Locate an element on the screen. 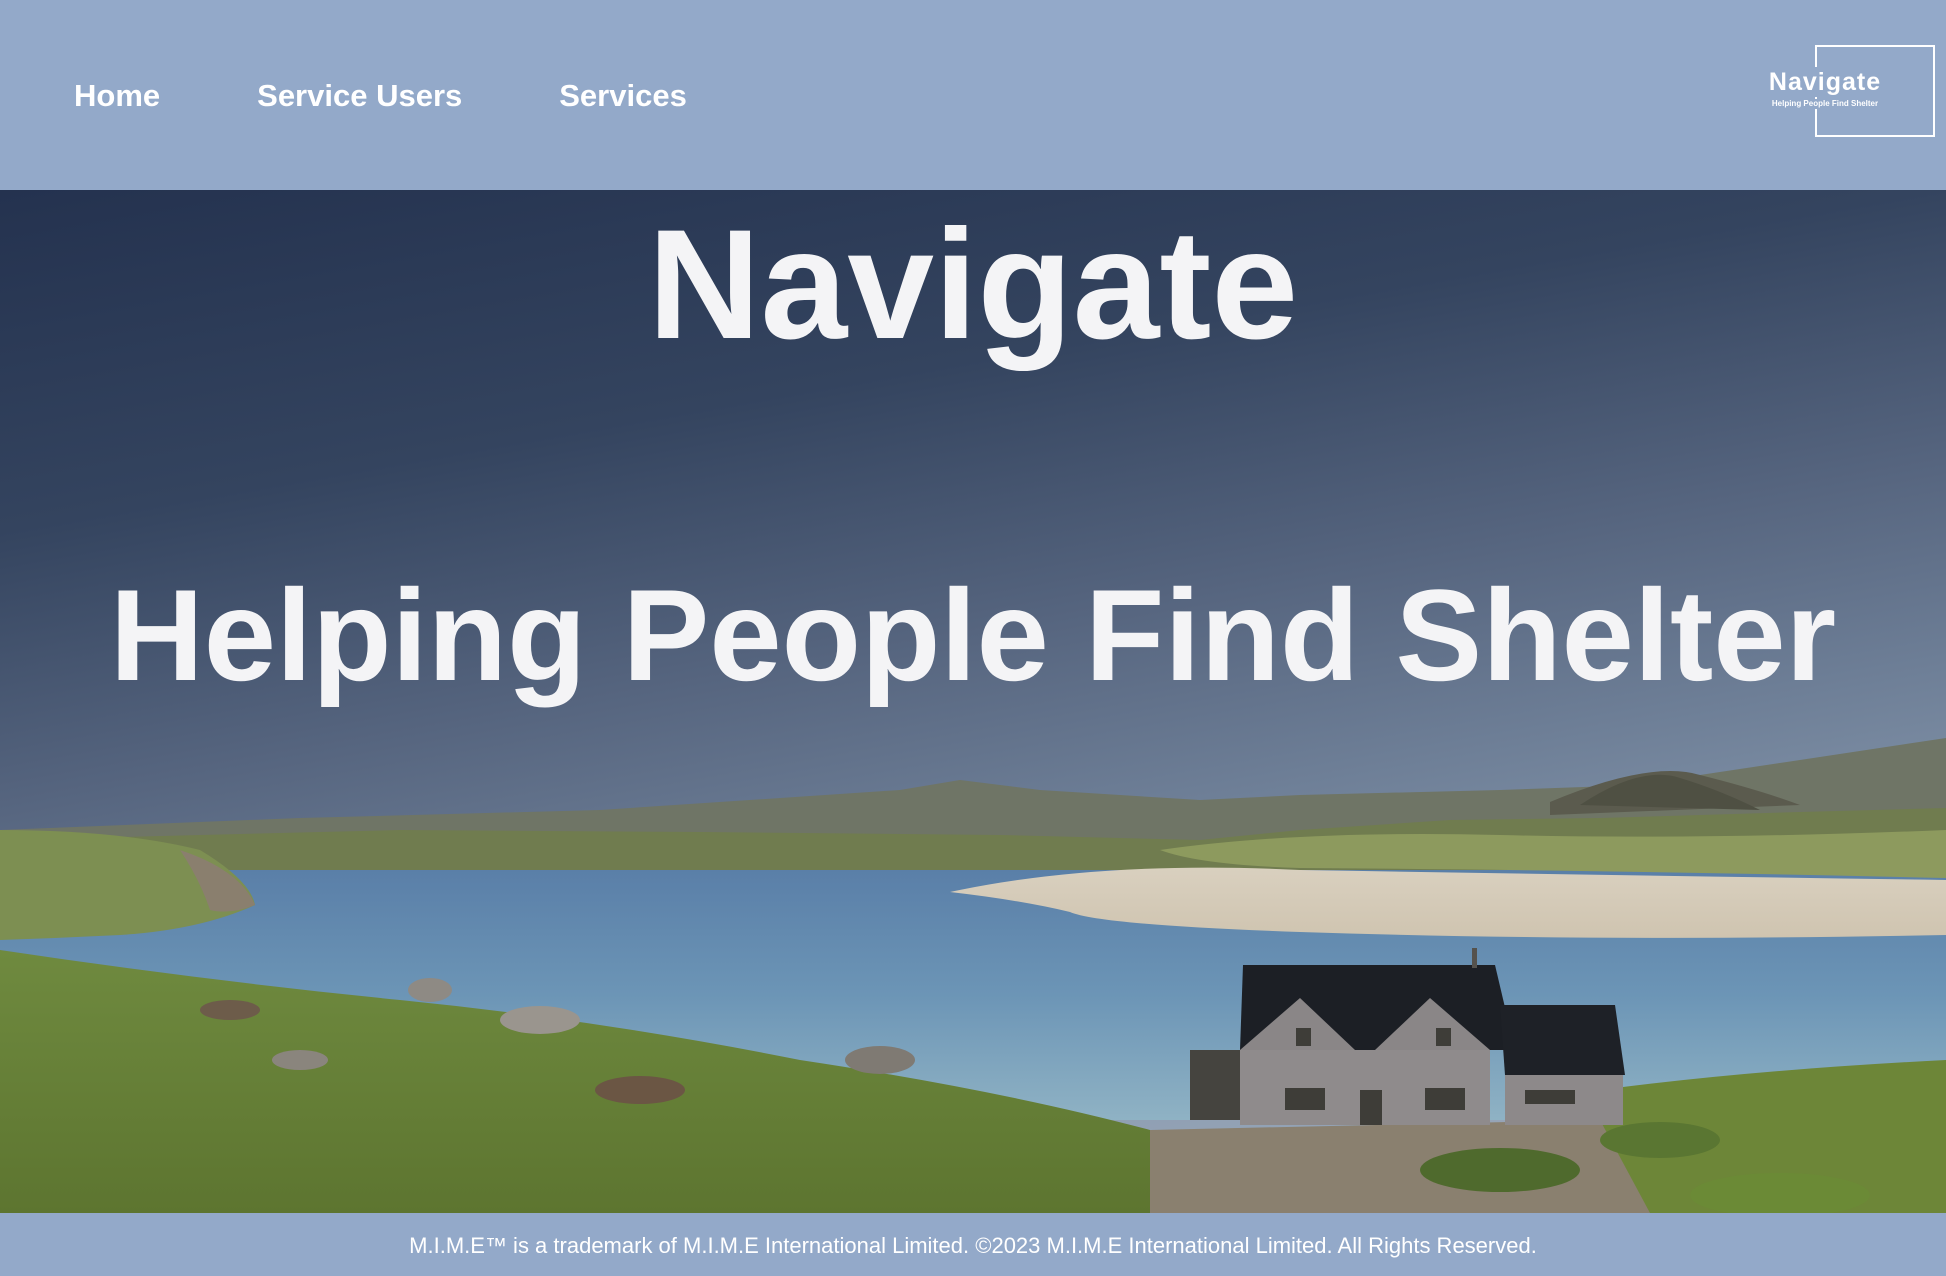  logo-subtitle: Helping People Find Shelter is located at coordinates (1825, 104).